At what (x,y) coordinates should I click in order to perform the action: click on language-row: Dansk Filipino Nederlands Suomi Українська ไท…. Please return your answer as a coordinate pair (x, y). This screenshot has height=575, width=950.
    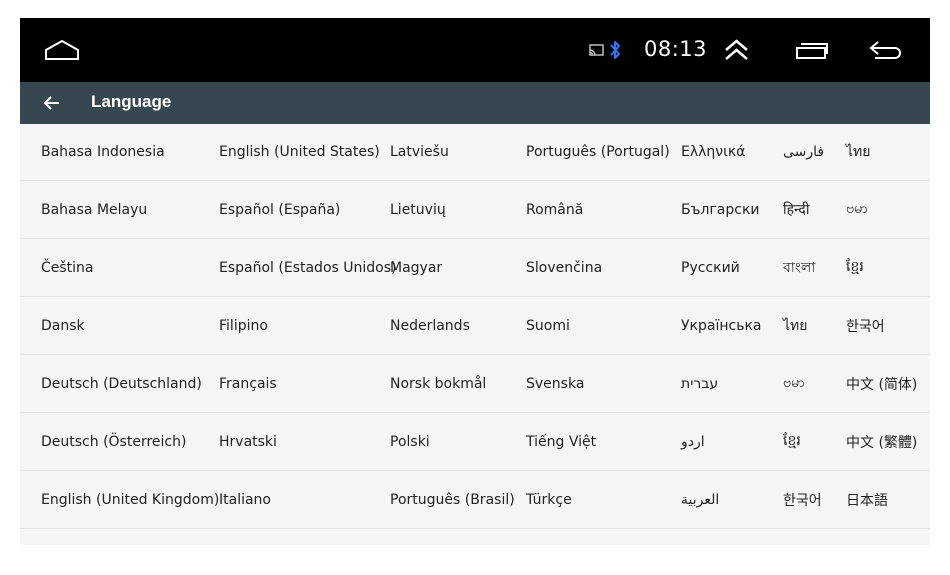
    Looking at the image, I should click on (475, 326).